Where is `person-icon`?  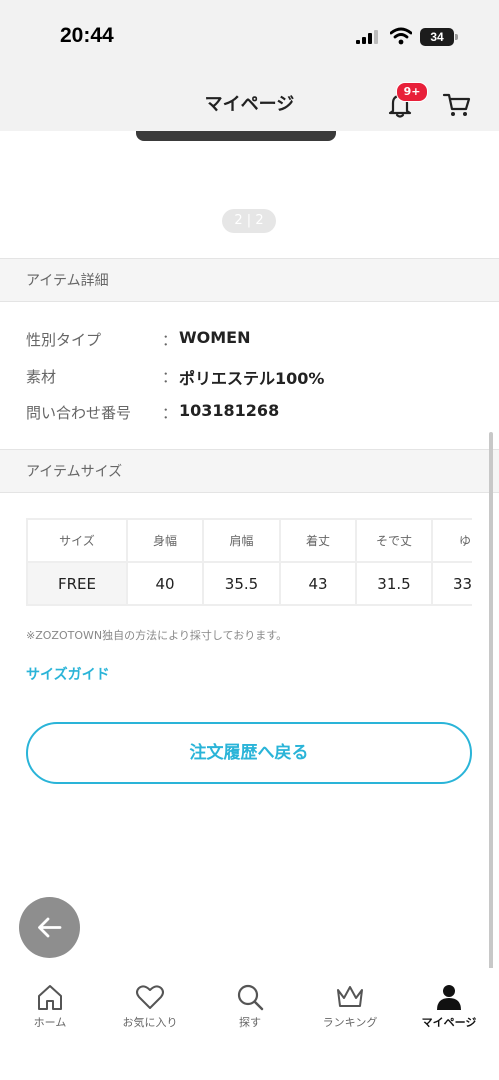 person-icon is located at coordinates (449, 997).